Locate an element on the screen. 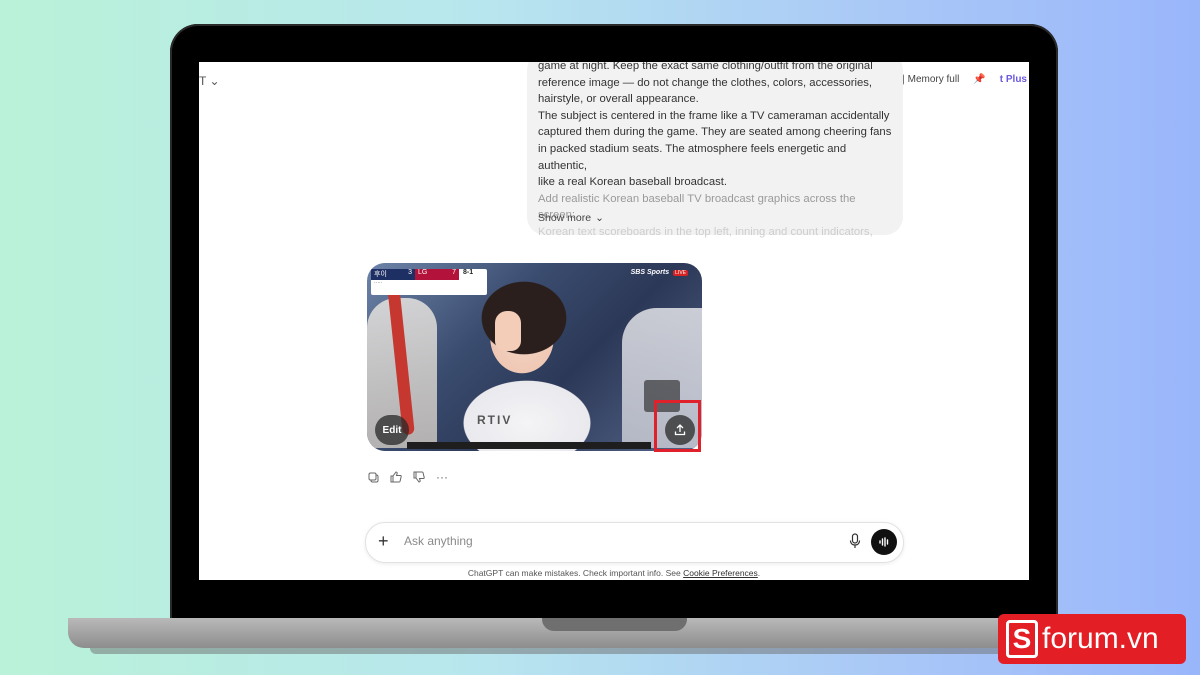 This screenshot has width=1200, height=675. more-options-button: ··· is located at coordinates (442, 477).